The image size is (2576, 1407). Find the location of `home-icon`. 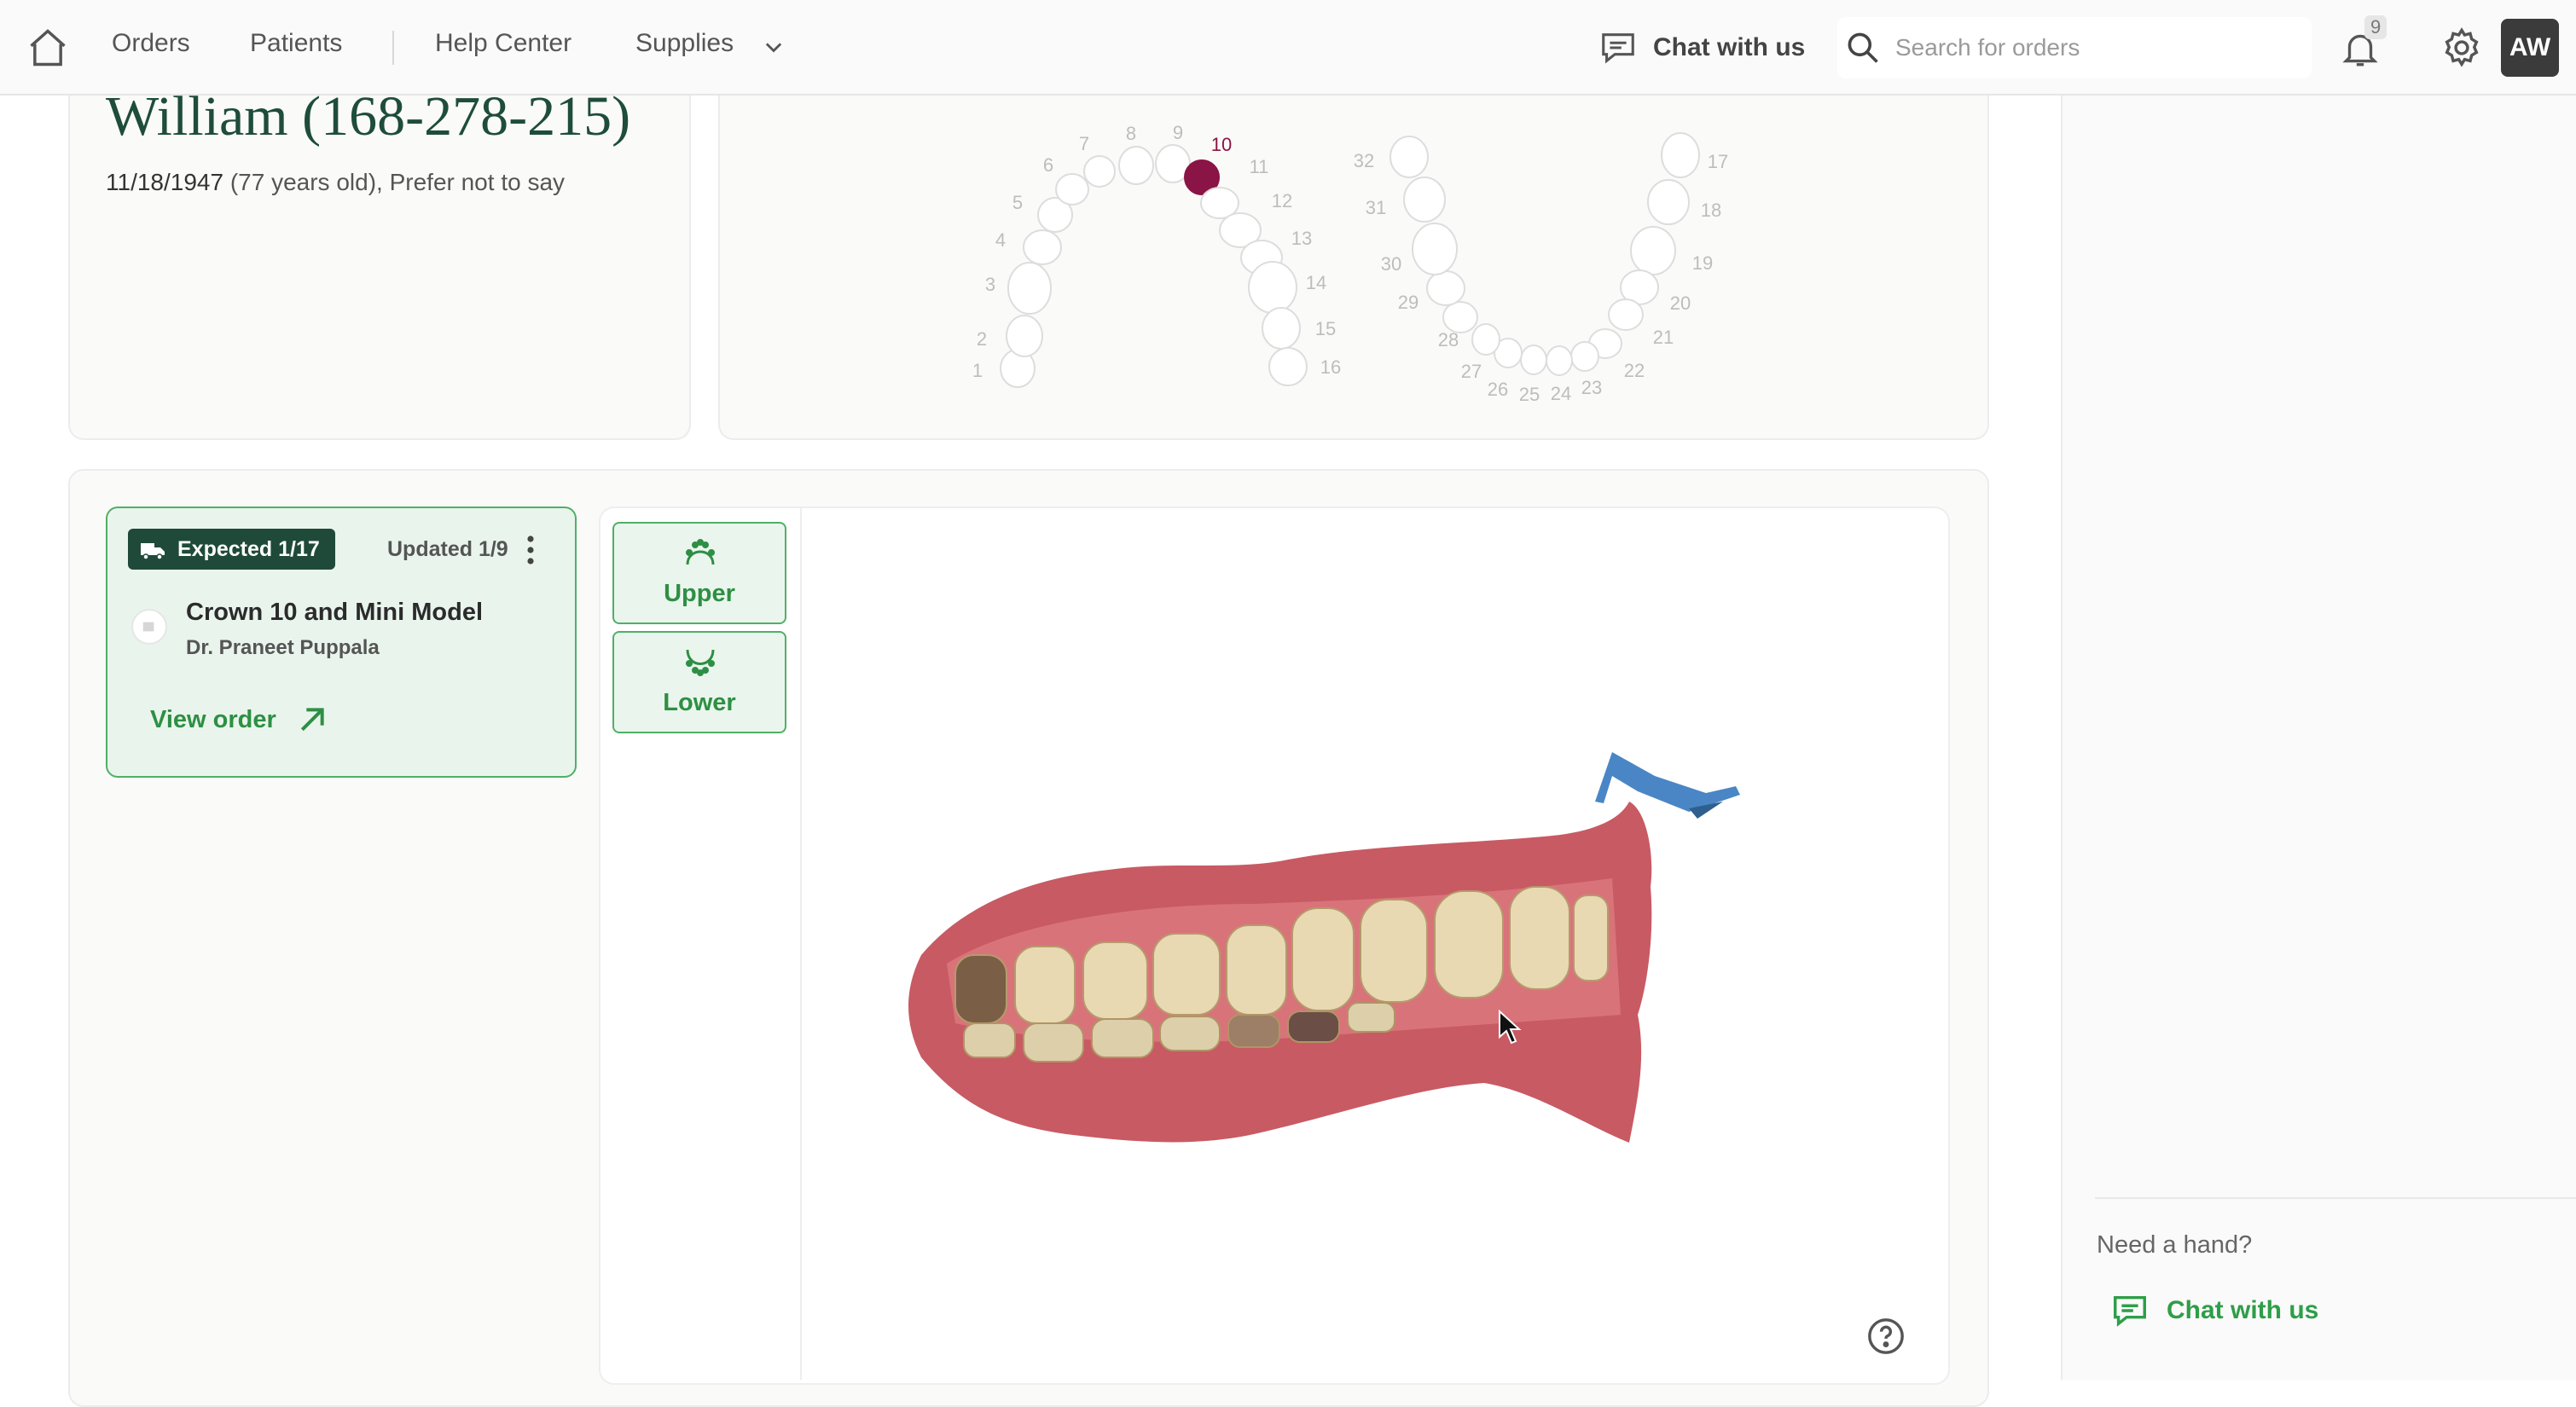

home-icon is located at coordinates (48, 48).